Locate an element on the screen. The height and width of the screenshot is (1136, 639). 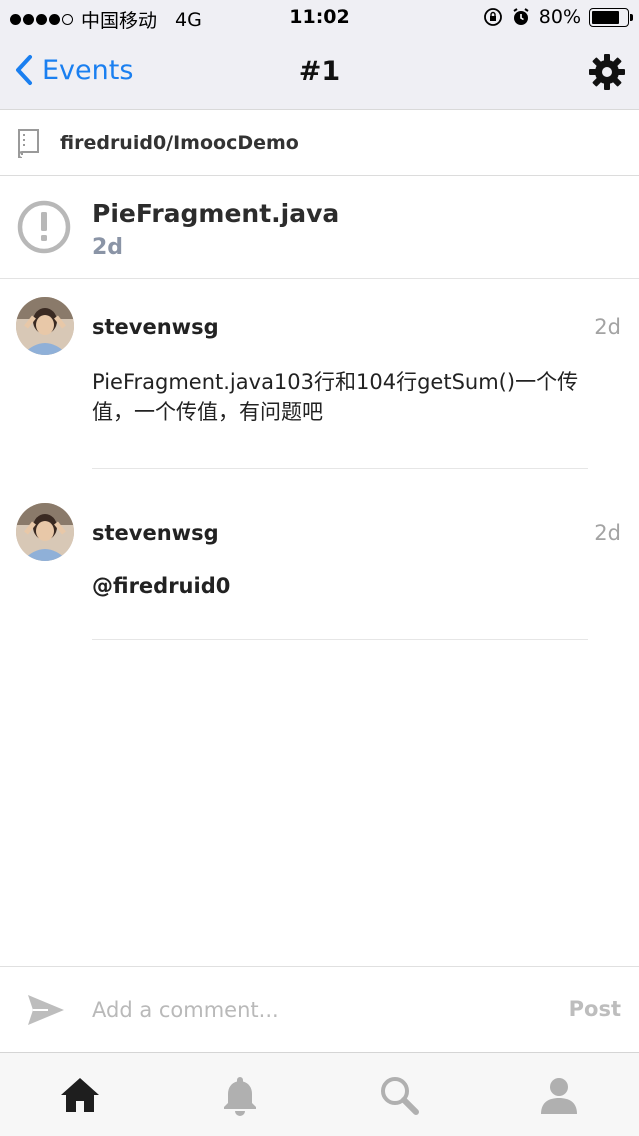
search-icon is located at coordinates (400, 1095).